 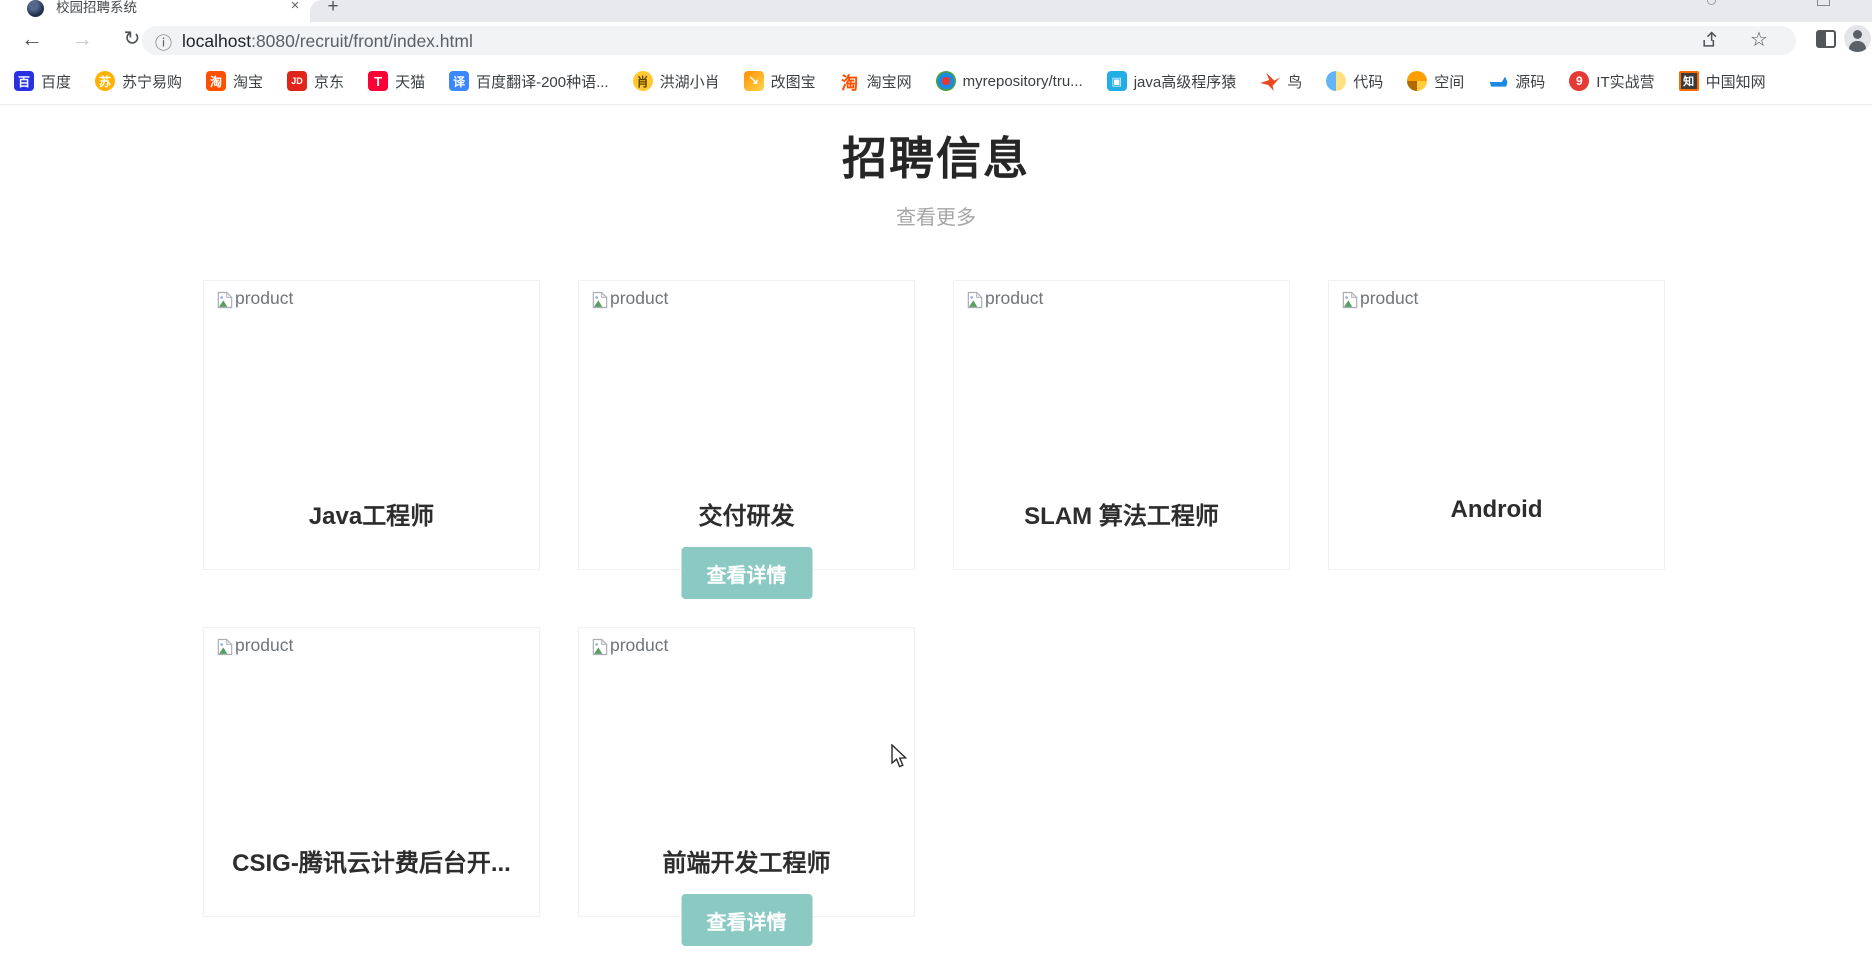 I want to click on taobaowang-icon: 淘, so click(x=850, y=83).